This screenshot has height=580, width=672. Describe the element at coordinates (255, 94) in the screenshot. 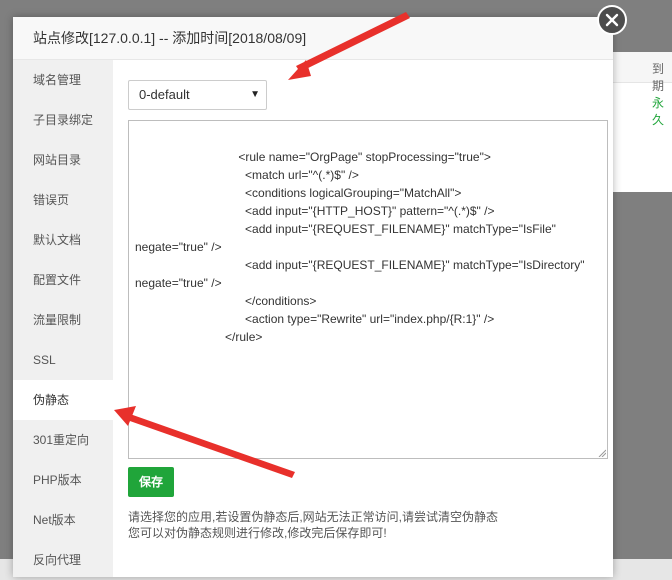

I see `caret-down-icon: ▼` at that location.